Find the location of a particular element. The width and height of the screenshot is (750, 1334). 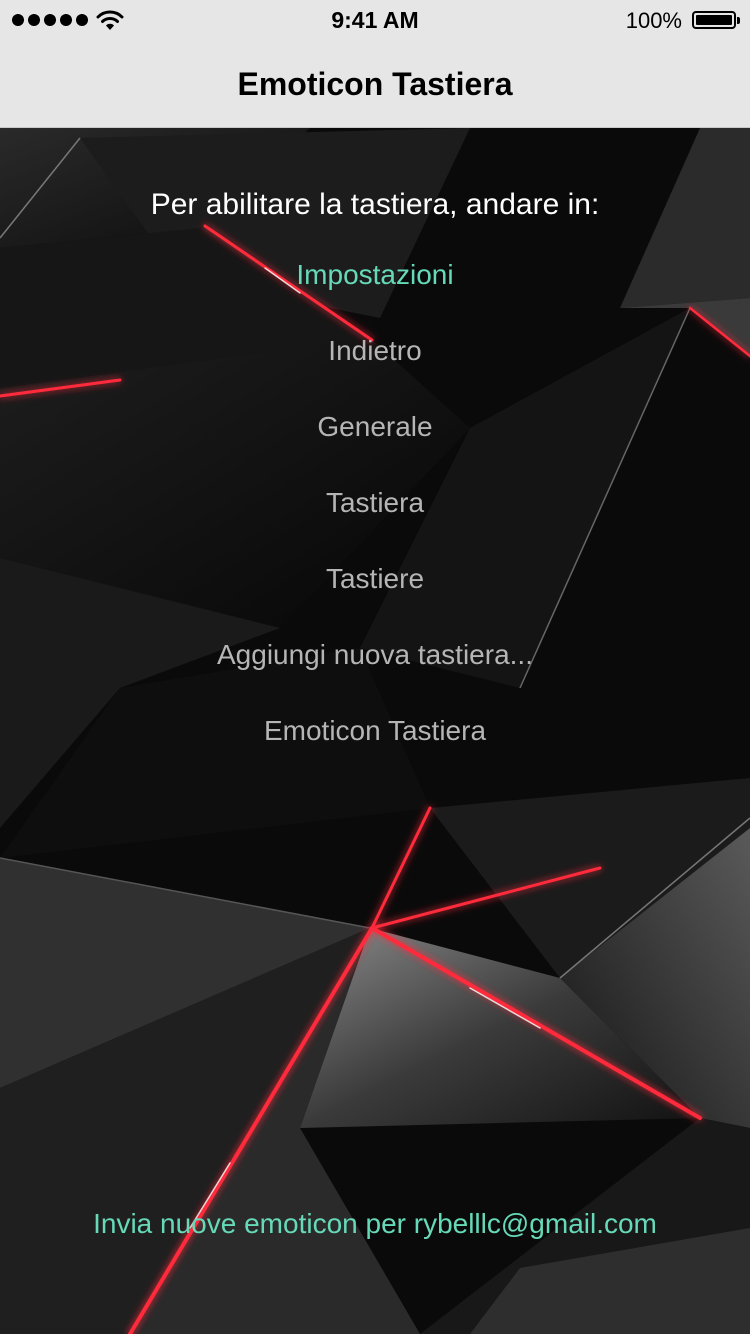

step-emoticon-tastiera: Emoticon Tastiera is located at coordinates (375, 730).